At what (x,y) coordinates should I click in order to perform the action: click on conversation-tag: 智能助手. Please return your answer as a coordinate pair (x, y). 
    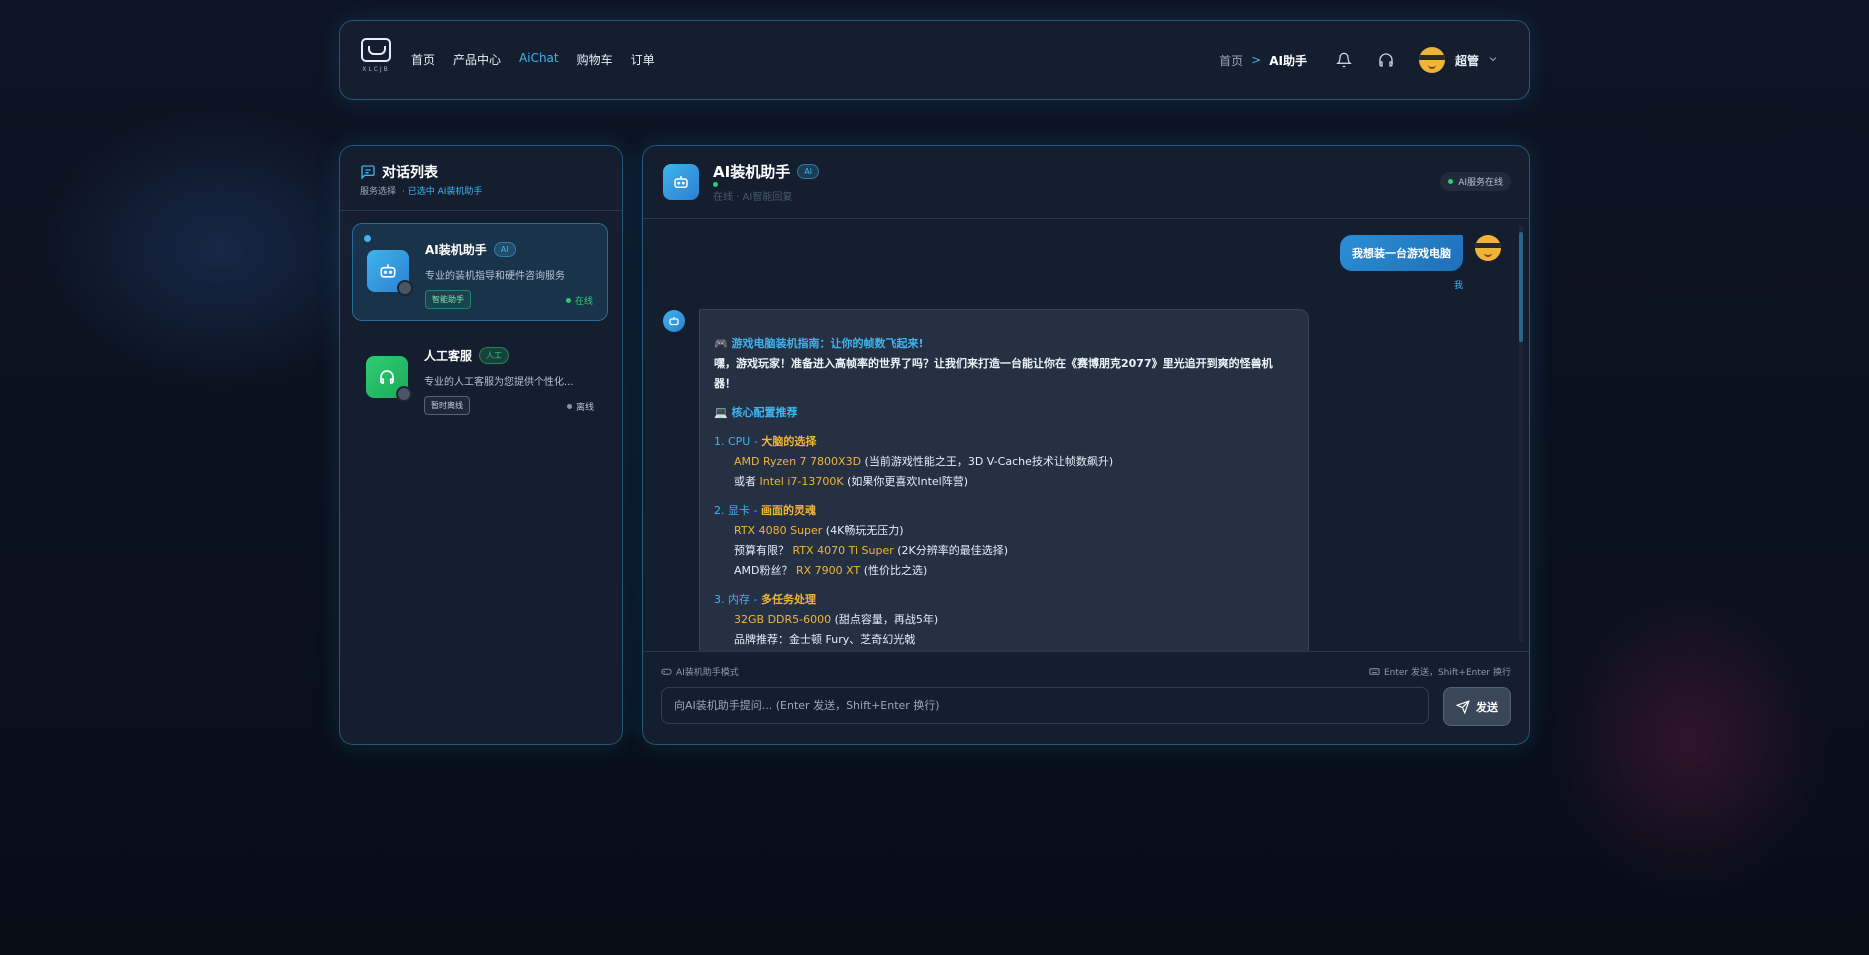
    Looking at the image, I should click on (448, 299).